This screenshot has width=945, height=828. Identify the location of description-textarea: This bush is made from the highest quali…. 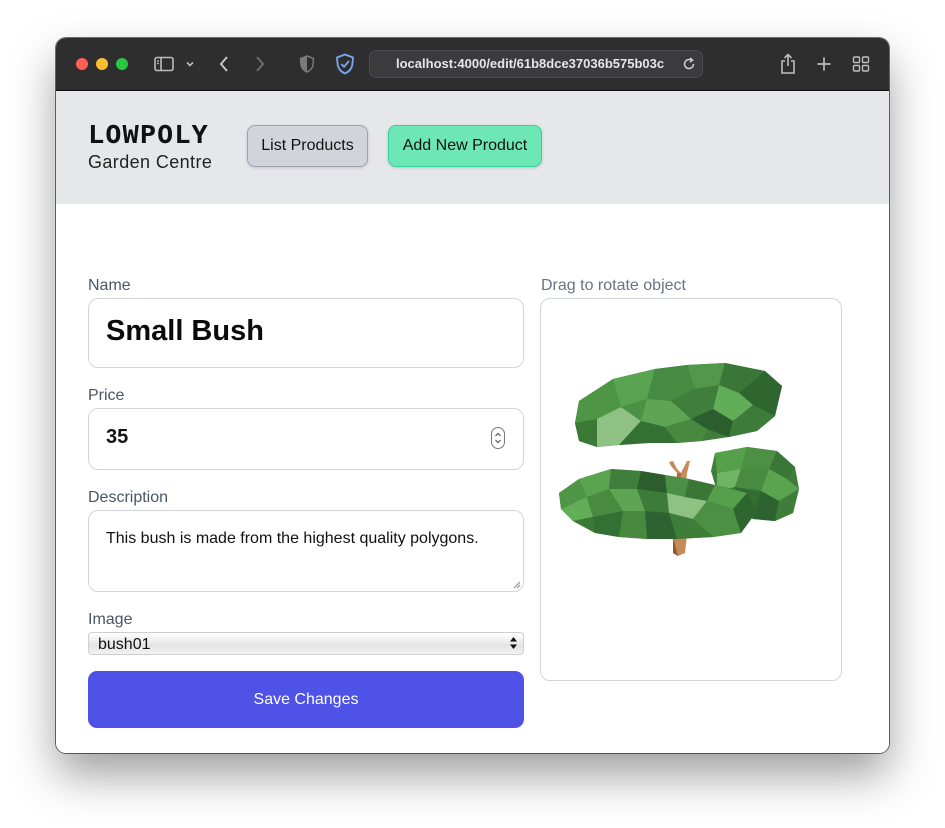
(306, 551).